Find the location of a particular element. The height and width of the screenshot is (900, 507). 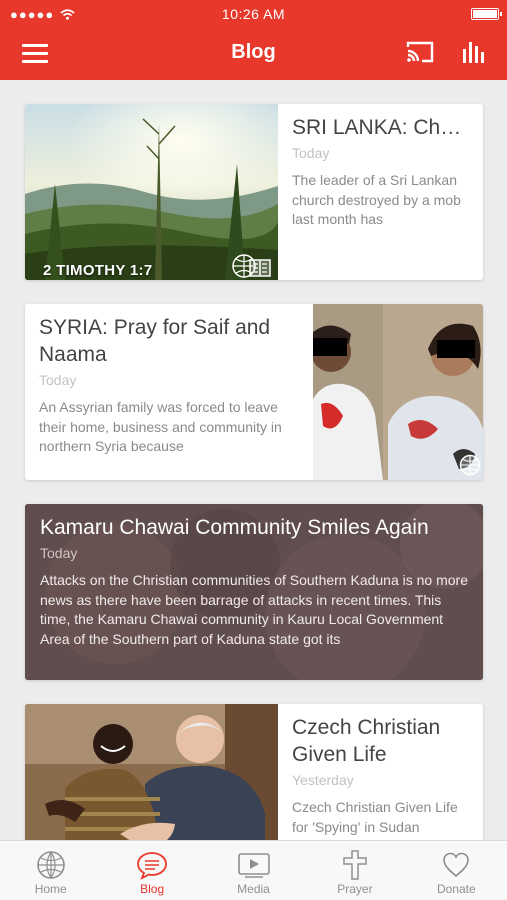

post-thumbnail: 2 TIMOTHY 1:7 is located at coordinates (151, 192).